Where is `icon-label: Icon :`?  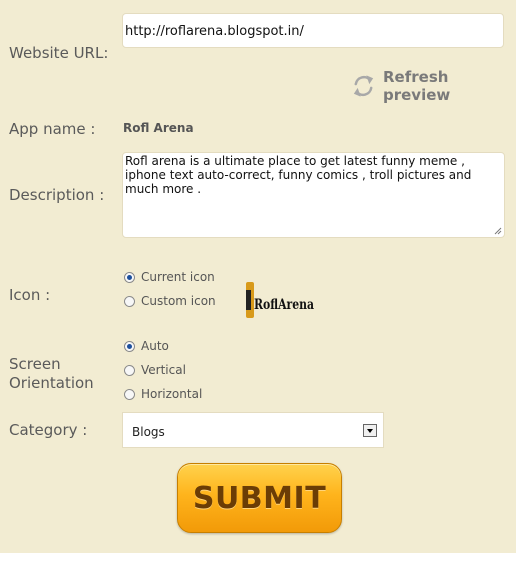
icon-label: Icon : is located at coordinates (30, 295).